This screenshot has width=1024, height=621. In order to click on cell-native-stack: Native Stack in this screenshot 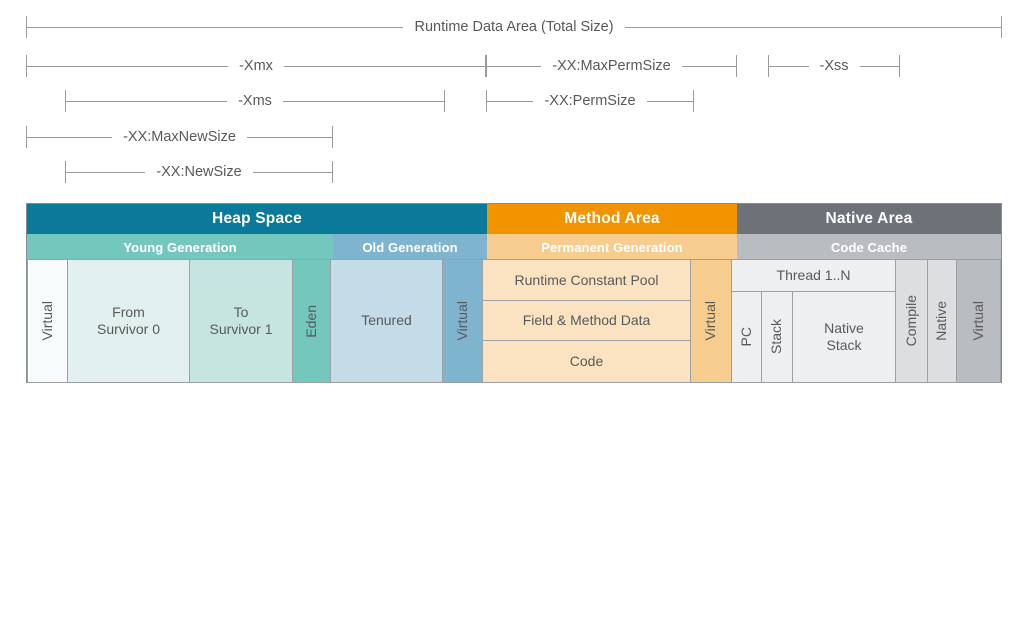, I will do `click(844, 337)`.